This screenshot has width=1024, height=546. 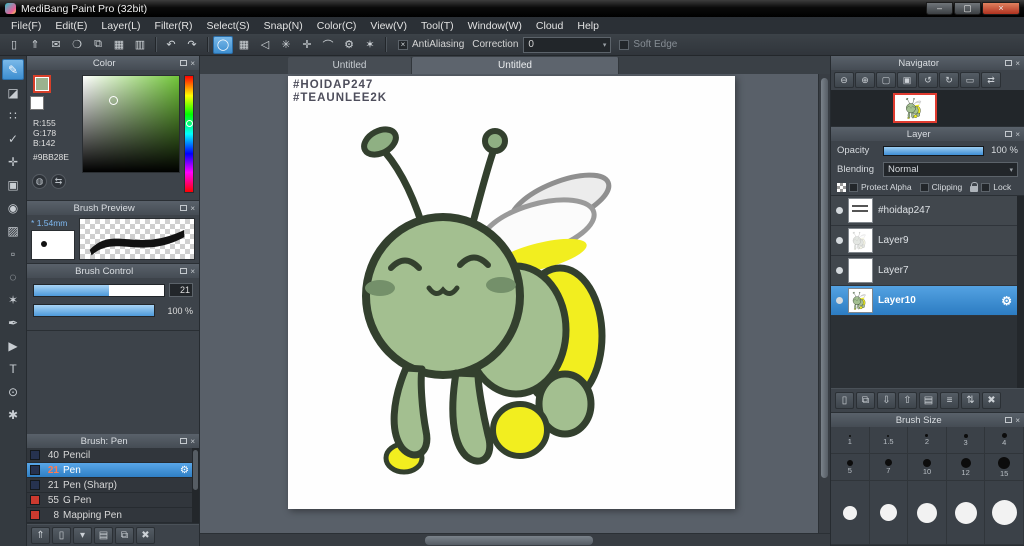 What do you see at coordinates (189, 134) in the screenshot?
I see `hue-slider` at bounding box center [189, 134].